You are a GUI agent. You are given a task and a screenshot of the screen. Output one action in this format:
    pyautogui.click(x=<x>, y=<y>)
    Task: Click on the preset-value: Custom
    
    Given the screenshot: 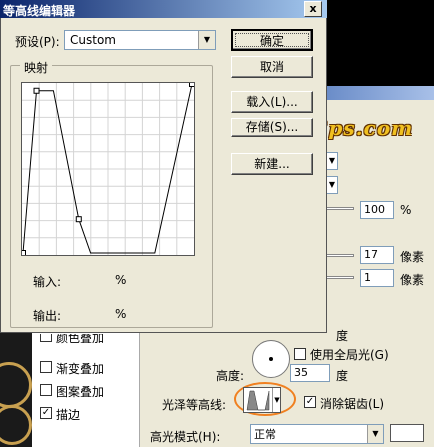 What is the action you would take?
    pyautogui.click(x=93, y=40)
    